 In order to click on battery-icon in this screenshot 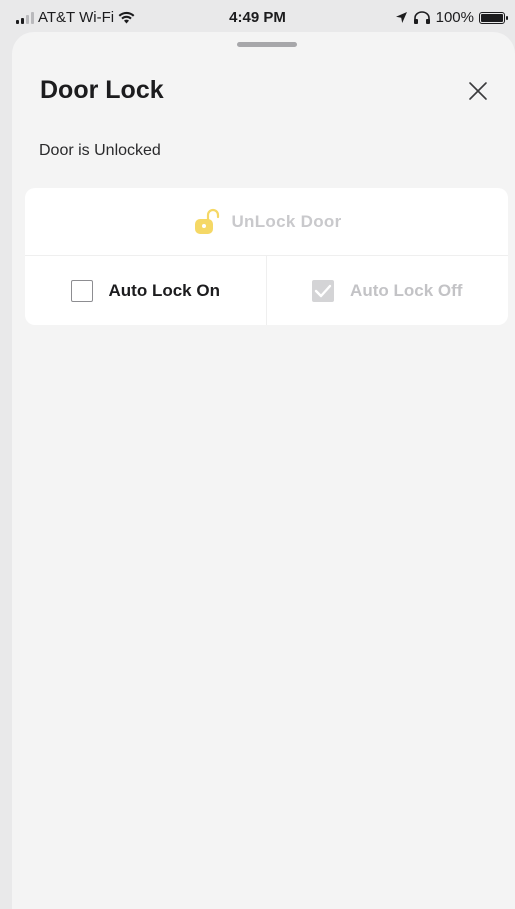, I will do `click(493, 17)`.